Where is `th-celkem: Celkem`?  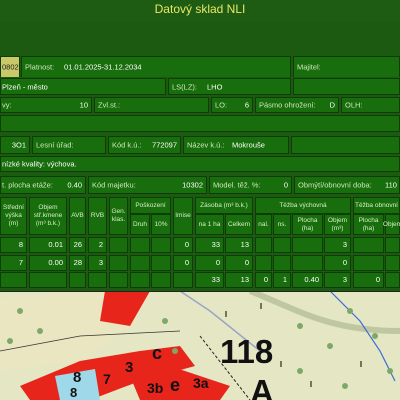 th-celkem: Celkem is located at coordinates (239, 224).